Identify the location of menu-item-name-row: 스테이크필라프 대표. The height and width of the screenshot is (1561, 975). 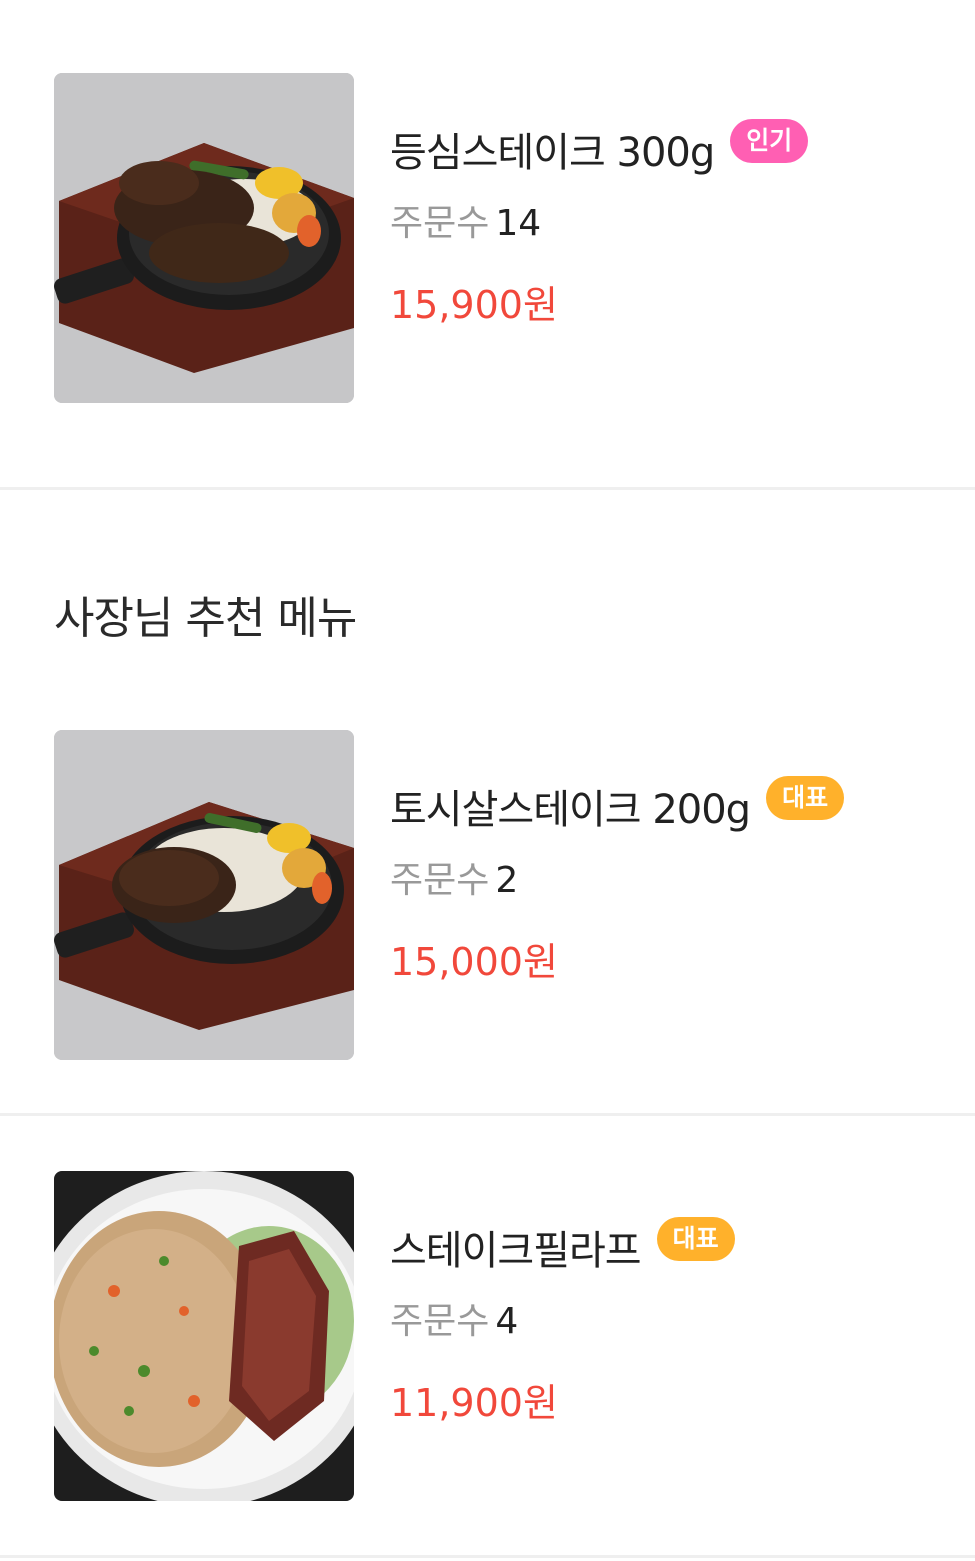
(562, 1247).